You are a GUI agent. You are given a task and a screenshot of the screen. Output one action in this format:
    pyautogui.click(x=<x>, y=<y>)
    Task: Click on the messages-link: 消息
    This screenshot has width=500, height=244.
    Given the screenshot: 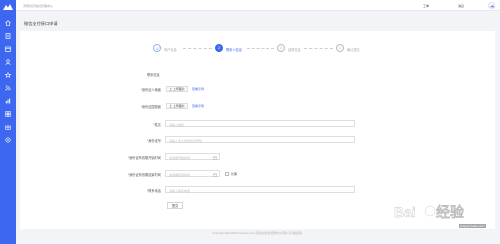 What is the action you would take?
    pyautogui.click(x=461, y=6)
    